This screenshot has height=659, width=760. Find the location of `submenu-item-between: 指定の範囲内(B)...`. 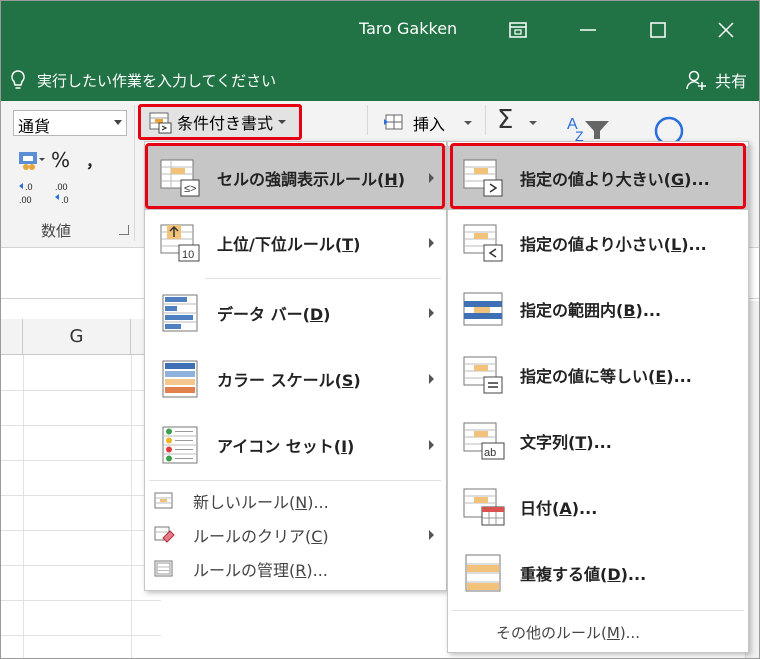

submenu-item-between: 指定の範囲内(B)... is located at coordinates (598, 309).